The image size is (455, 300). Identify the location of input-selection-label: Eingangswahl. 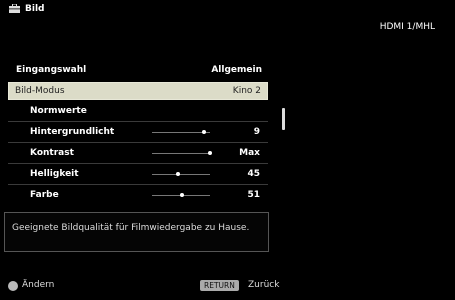
(51, 70).